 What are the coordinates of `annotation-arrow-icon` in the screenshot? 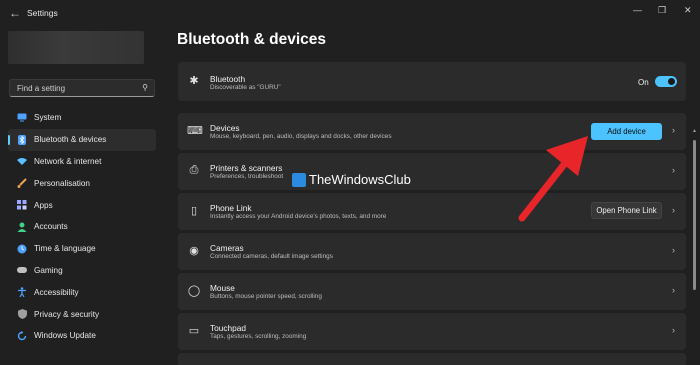 It's located at (553, 179).